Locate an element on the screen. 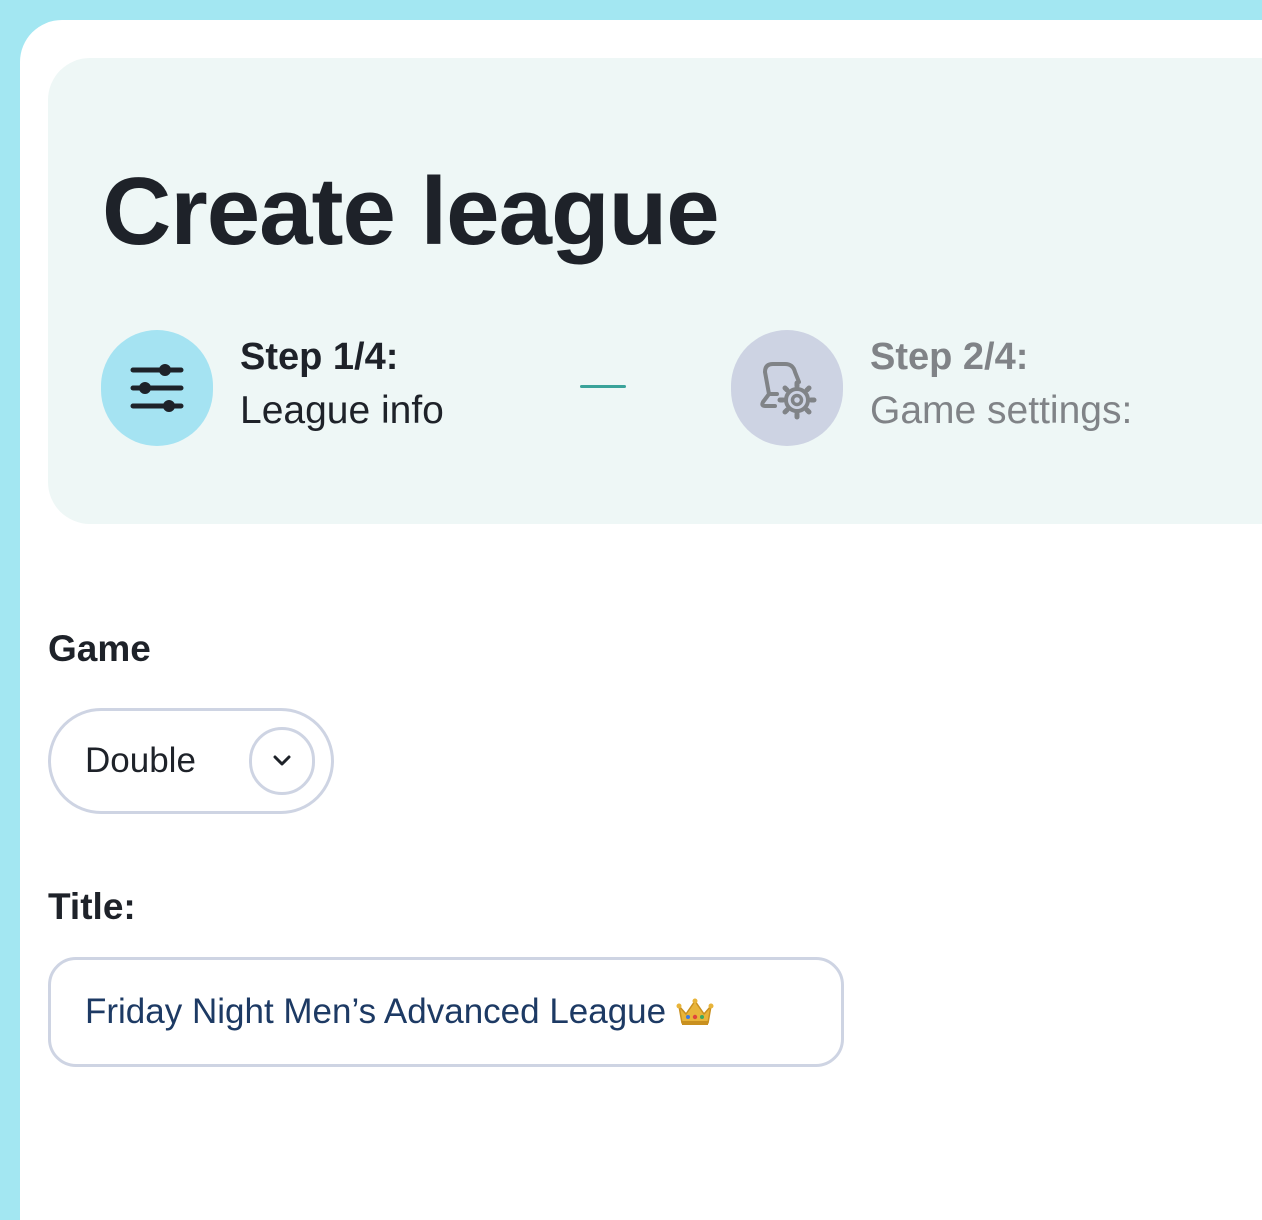 This screenshot has height=1220, width=1262. game-field-label: Game is located at coordinates (99, 648).